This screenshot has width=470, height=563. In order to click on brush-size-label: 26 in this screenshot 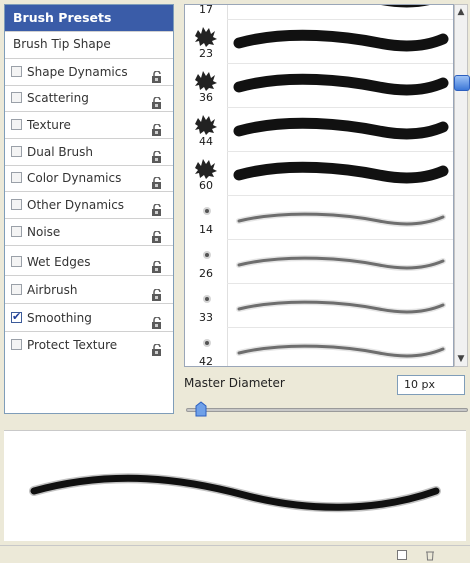, I will do `click(206, 273)`.